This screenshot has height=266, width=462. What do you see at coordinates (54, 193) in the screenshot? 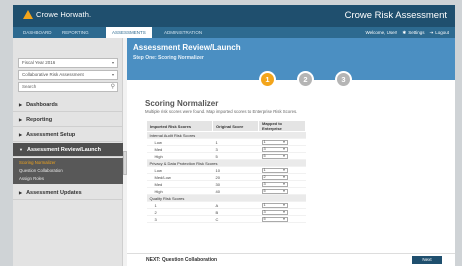
I see `sidebar-item-label: Assessment Updates` at bounding box center [54, 193].